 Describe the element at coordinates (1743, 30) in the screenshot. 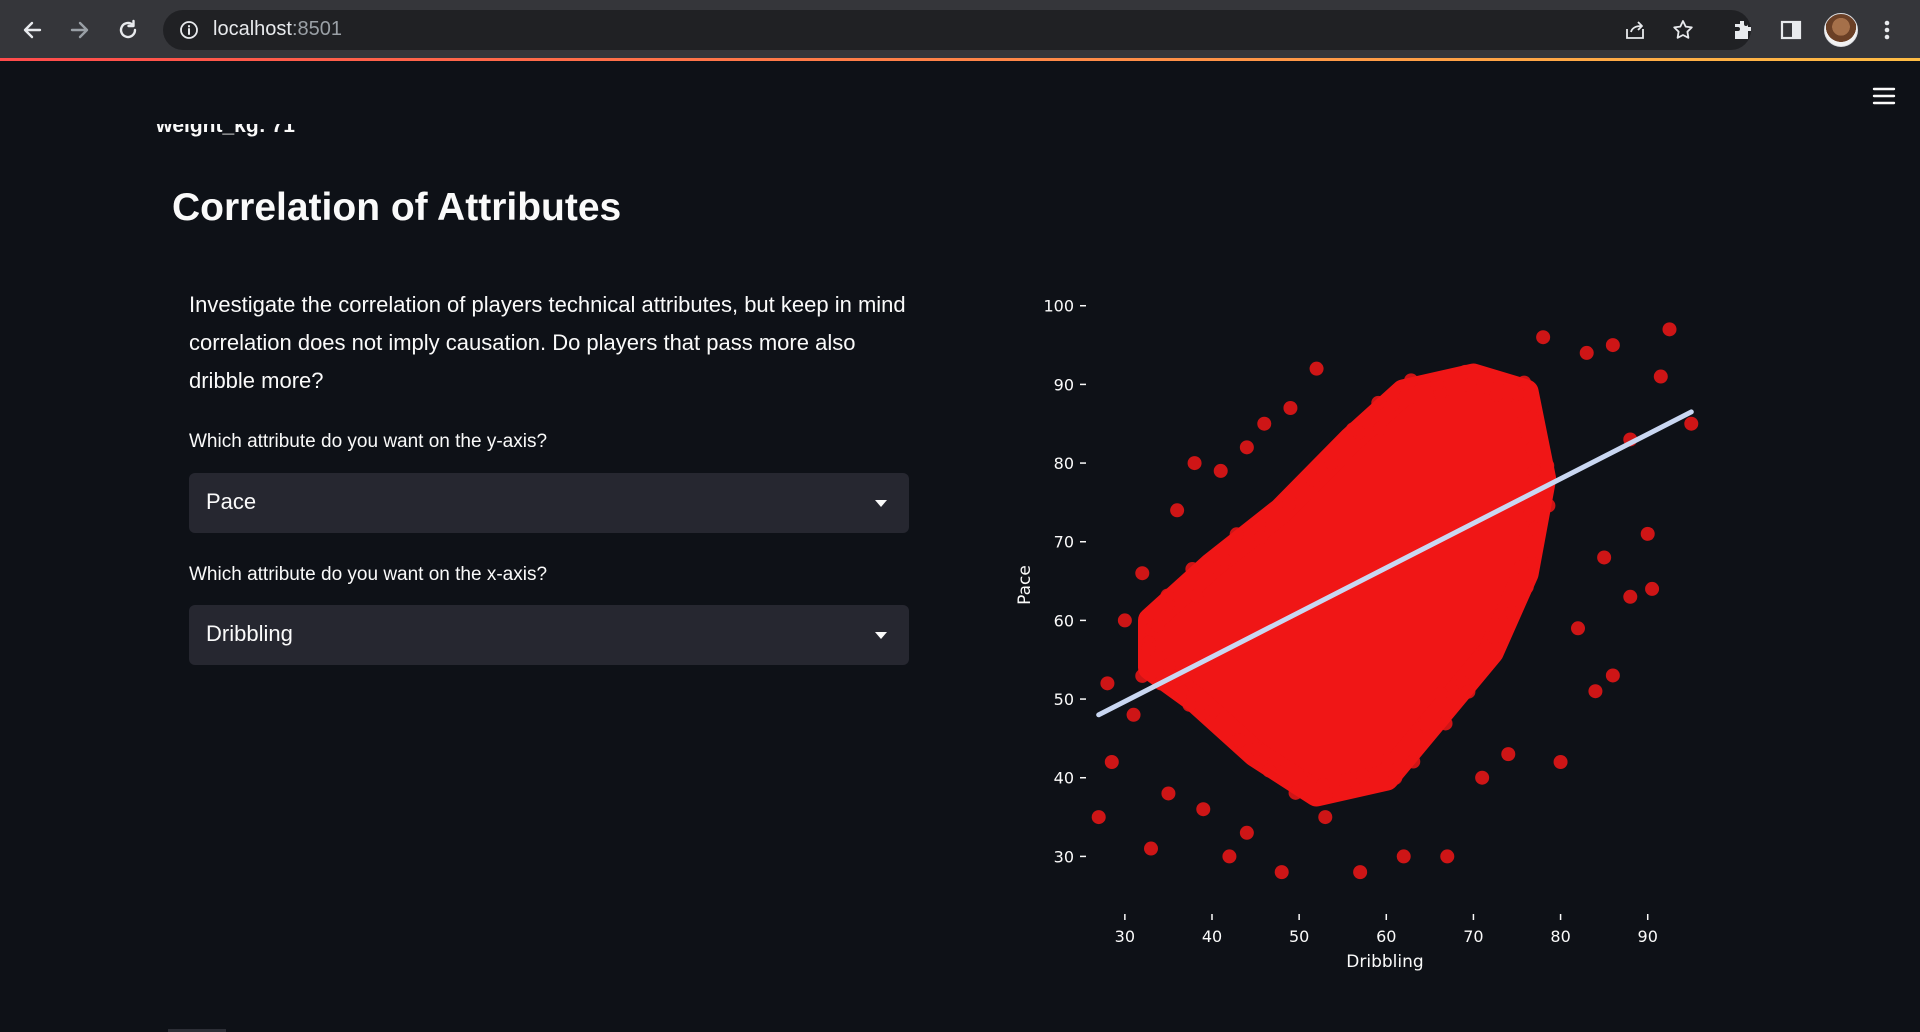

I see `extensions-icon` at that location.